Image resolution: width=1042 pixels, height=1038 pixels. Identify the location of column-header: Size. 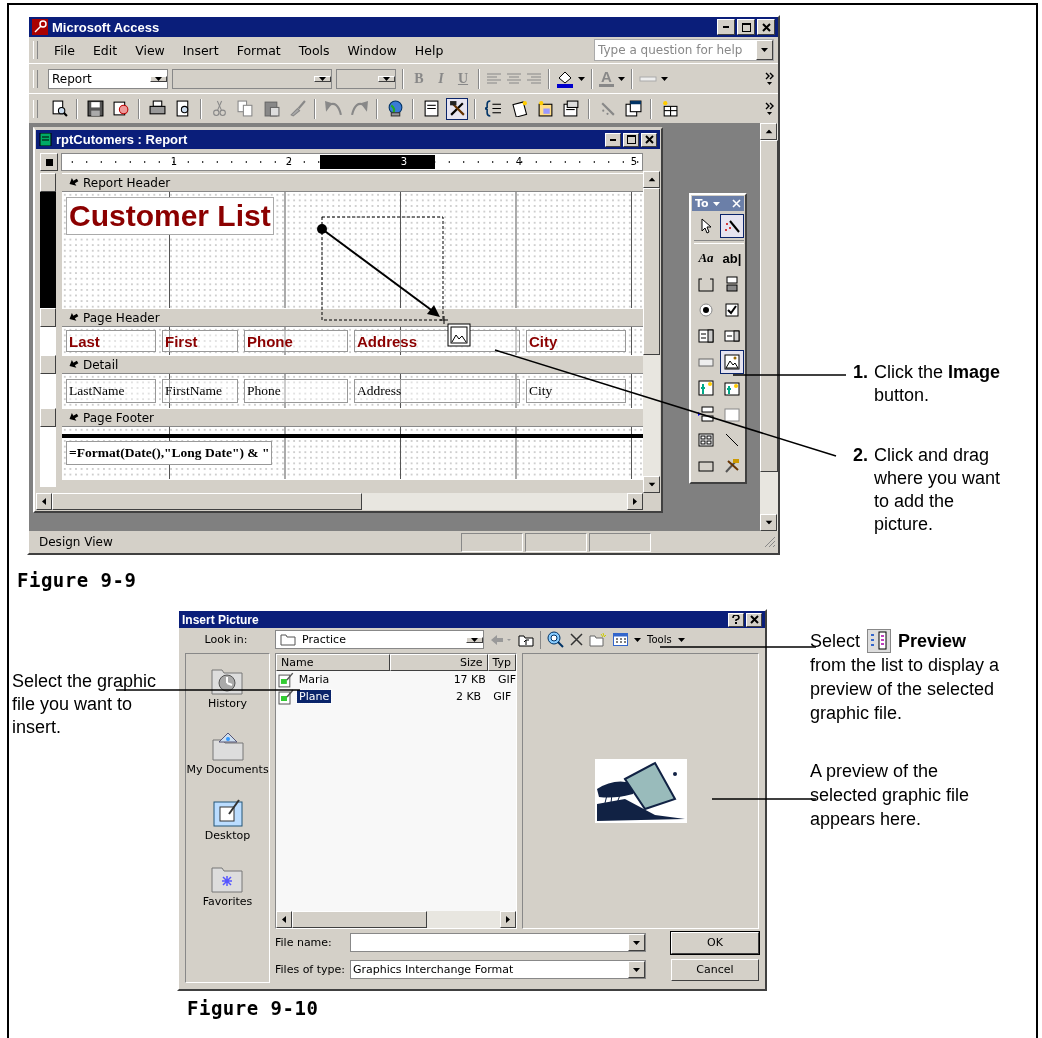
(439, 662).